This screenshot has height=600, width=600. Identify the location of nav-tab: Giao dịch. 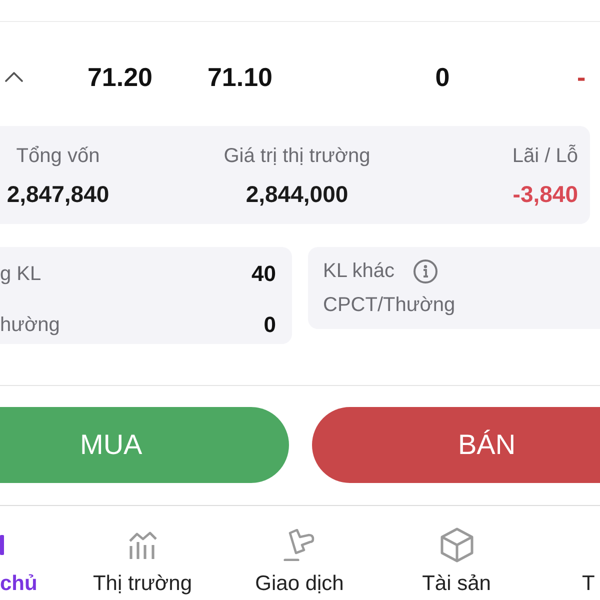
(299, 584).